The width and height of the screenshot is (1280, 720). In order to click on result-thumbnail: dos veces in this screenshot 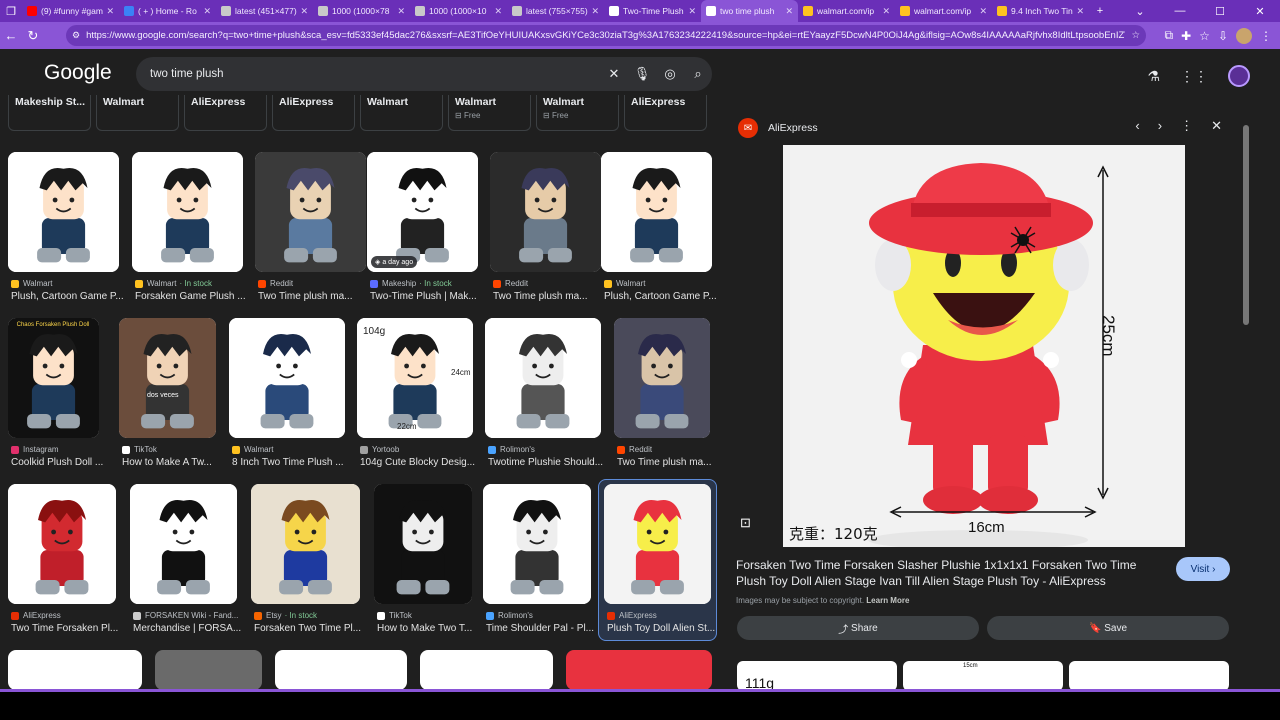, I will do `click(167, 378)`.